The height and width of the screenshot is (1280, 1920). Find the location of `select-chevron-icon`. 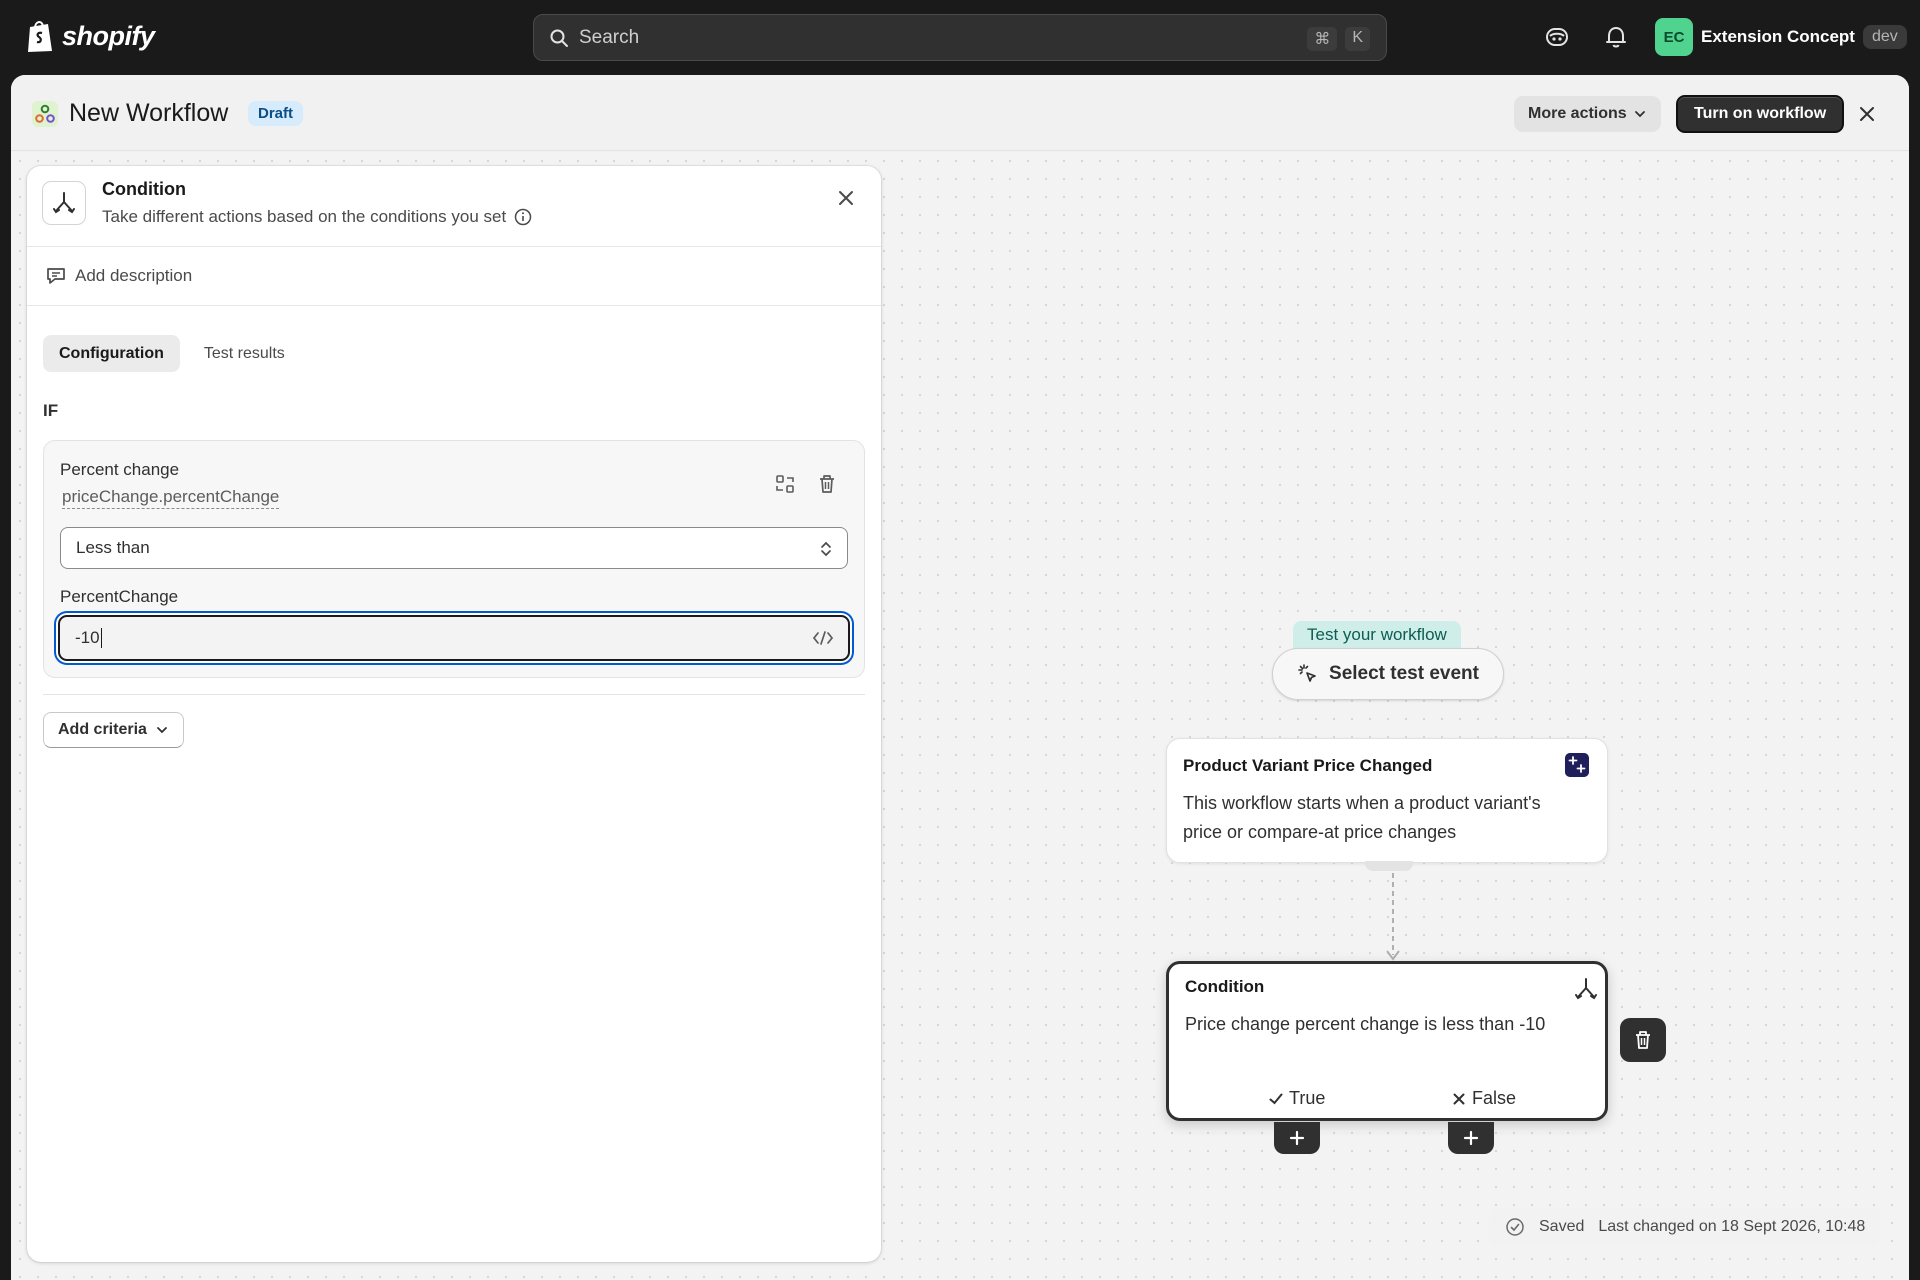

select-chevron-icon is located at coordinates (826, 549).